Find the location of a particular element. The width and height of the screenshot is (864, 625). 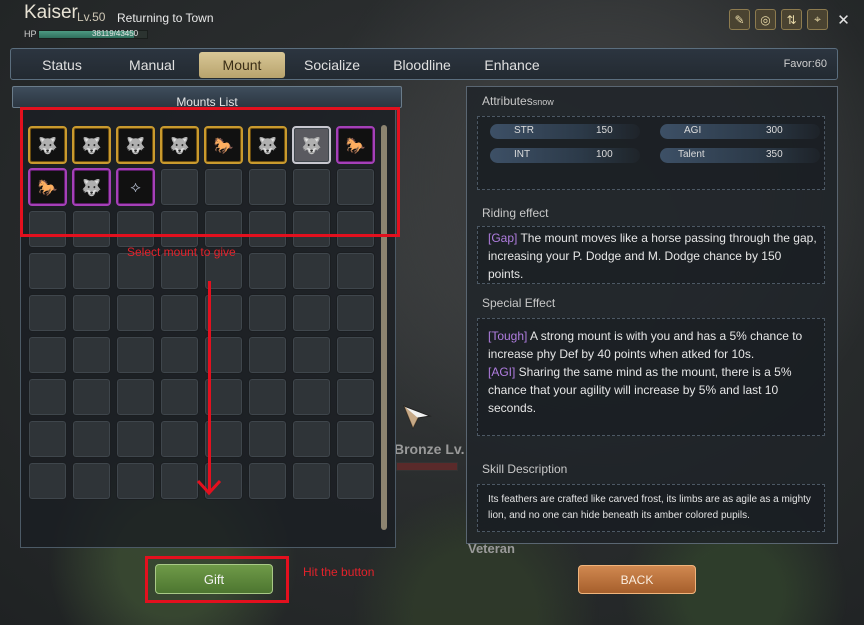

tab-bloodline: Bloodline is located at coordinates (422, 65).